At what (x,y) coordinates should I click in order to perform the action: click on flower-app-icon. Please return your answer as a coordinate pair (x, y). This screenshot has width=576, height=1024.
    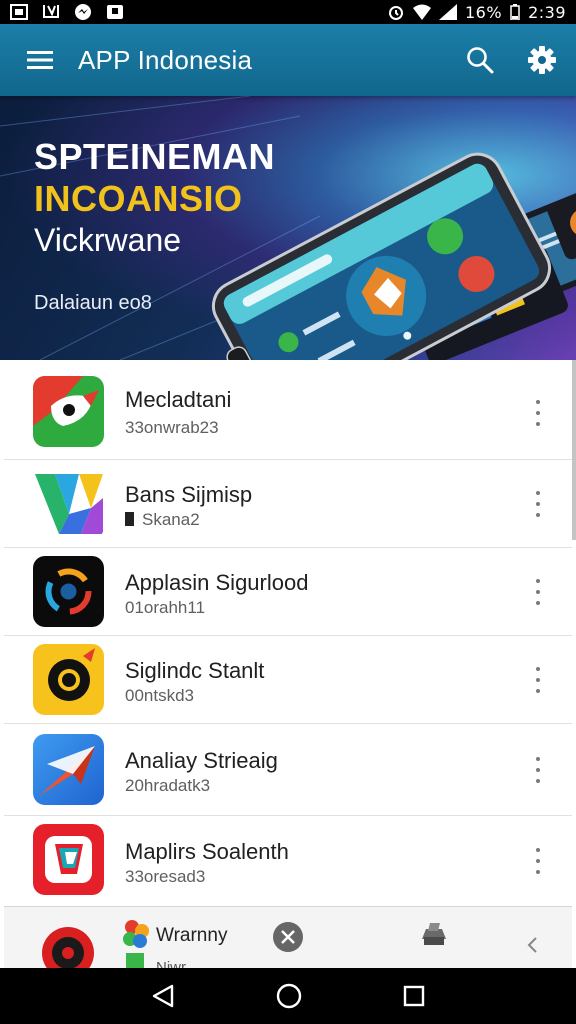
    Looking at the image, I should click on (136, 944).